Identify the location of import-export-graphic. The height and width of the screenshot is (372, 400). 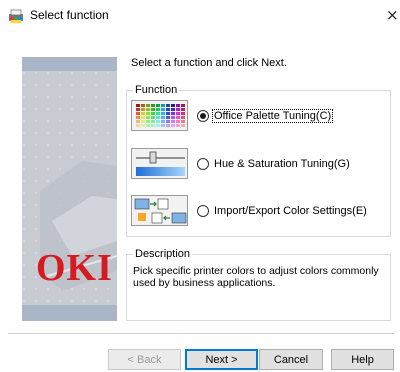
(159, 210).